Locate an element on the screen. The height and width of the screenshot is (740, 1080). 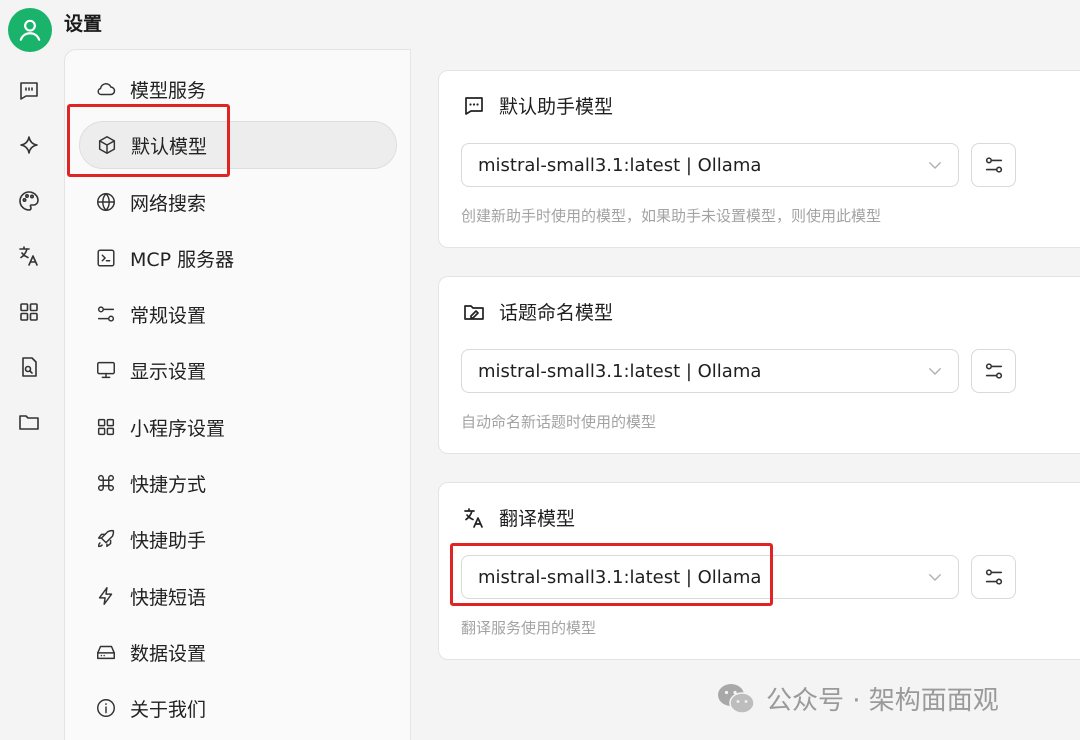
palette-icon is located at coordinates (29, 201).